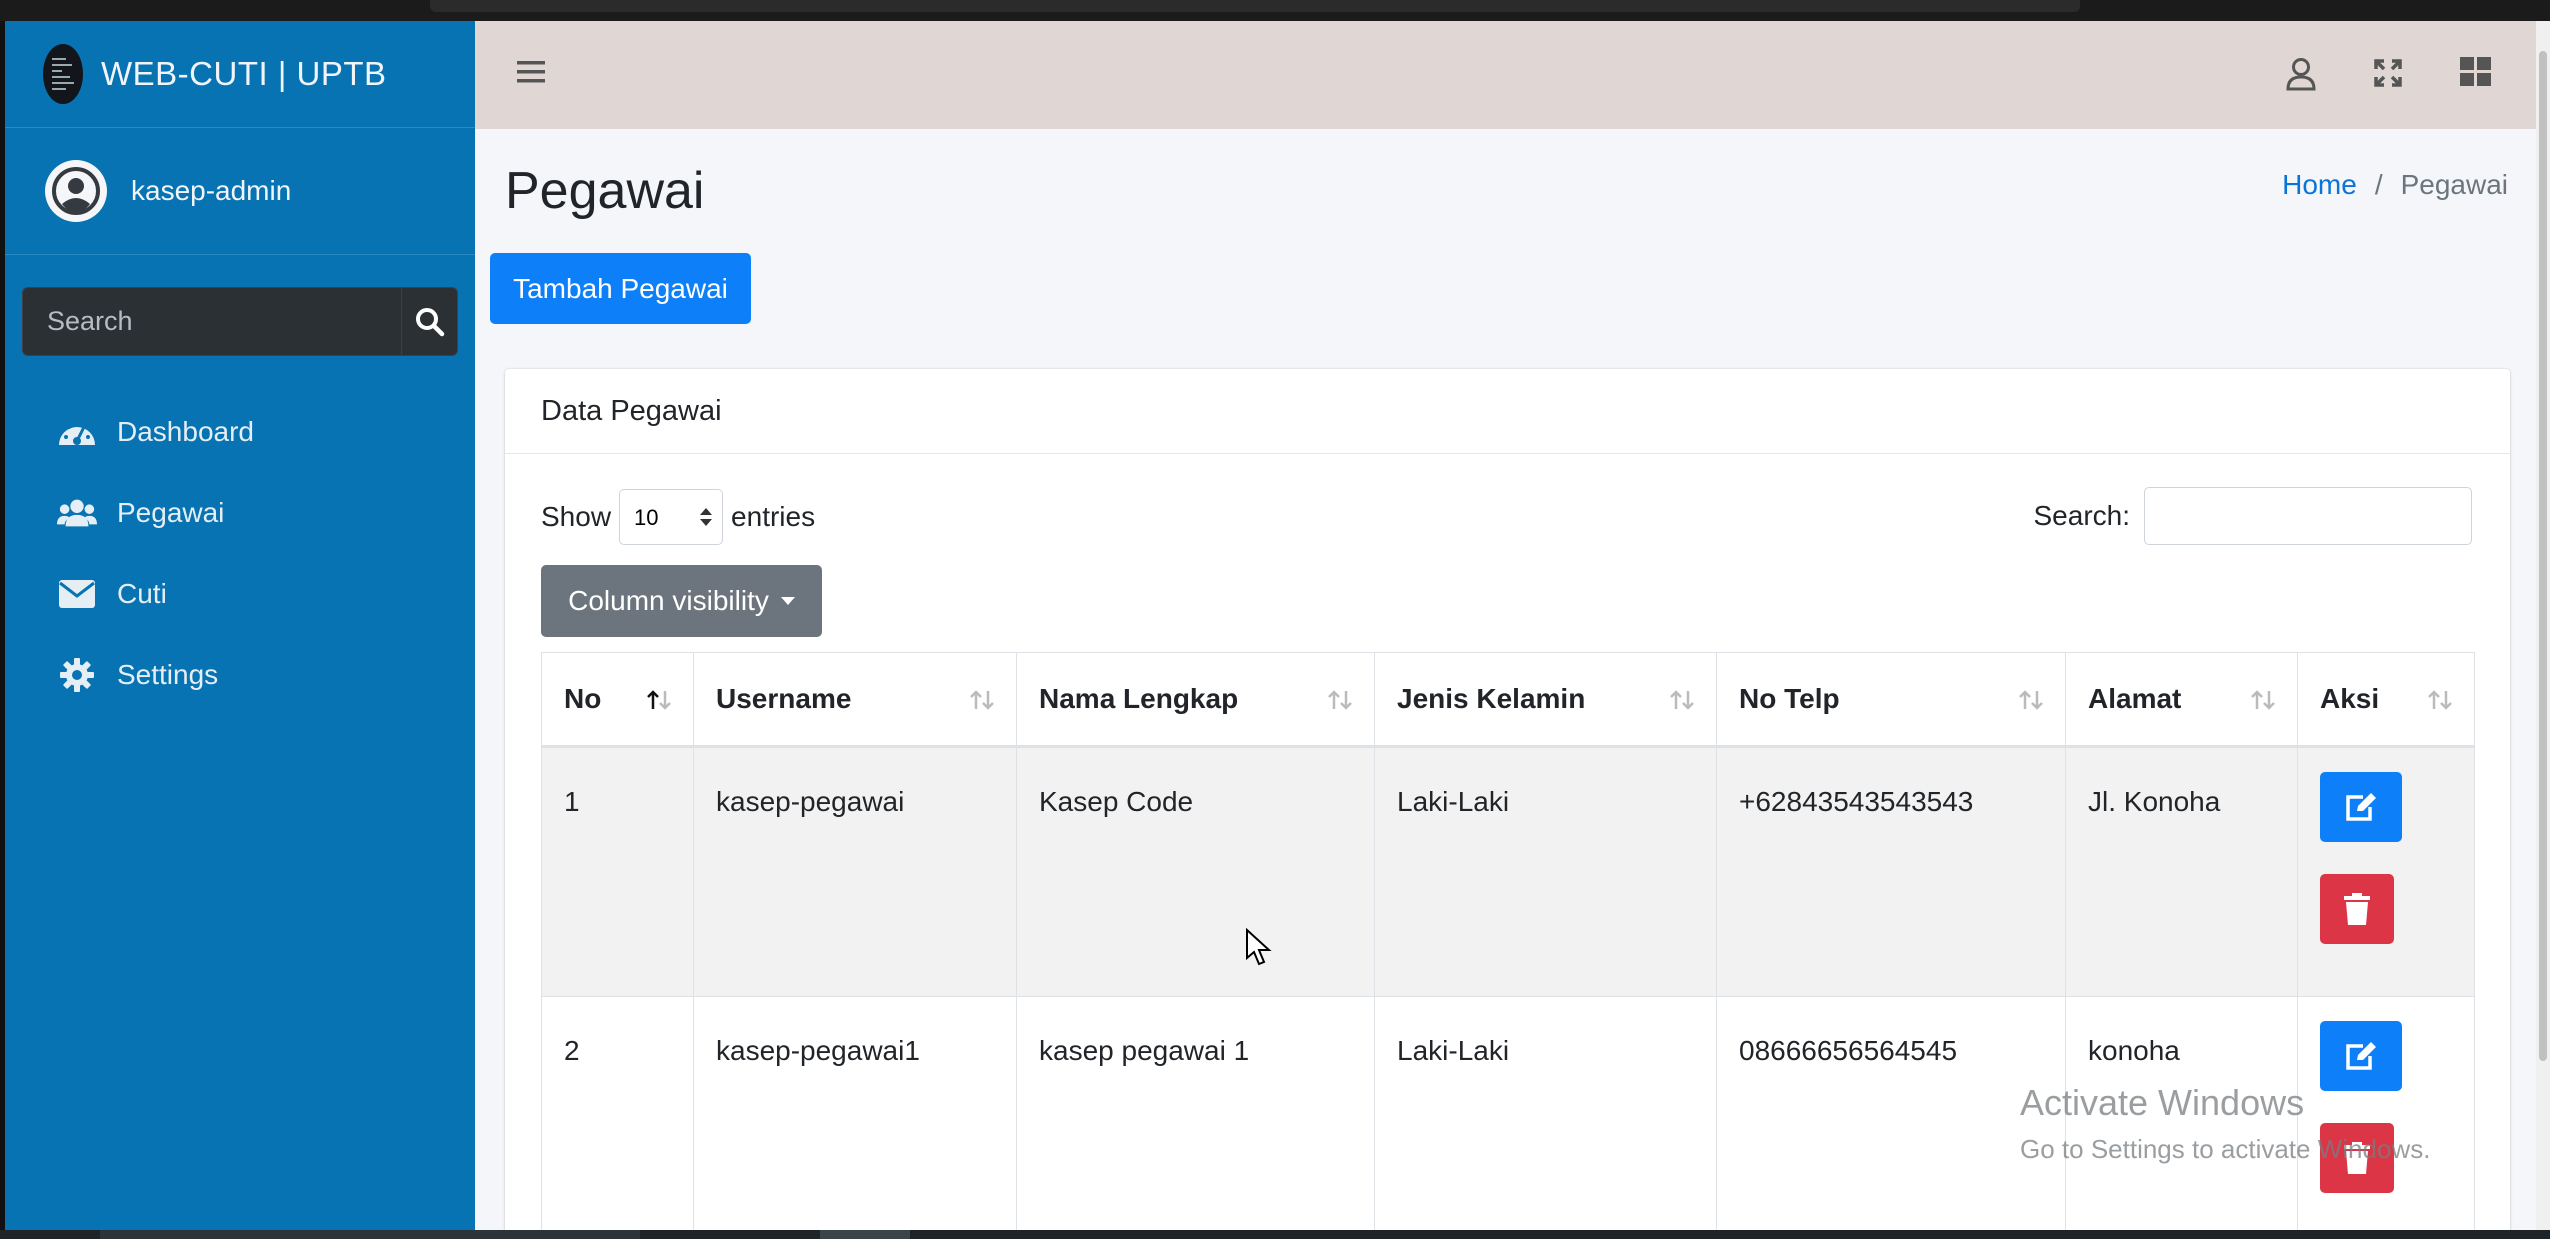 This screenshot has width=2550, height=1239. What do you see at coordinates (787, 601) in the screenshot?
I see `caret-down-icon` at bounding box center [787, 601].